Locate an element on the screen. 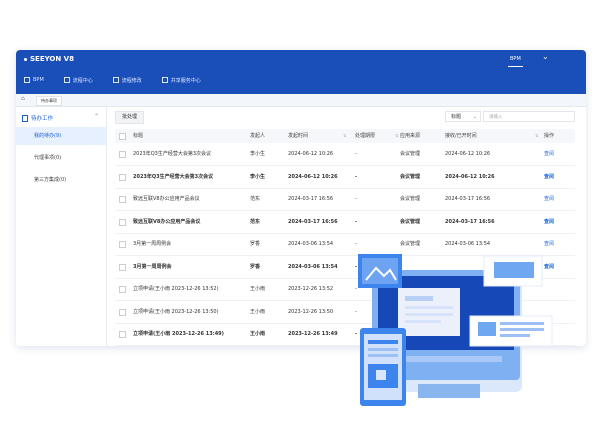  monitor-chin is located at coordinates (446, 359).